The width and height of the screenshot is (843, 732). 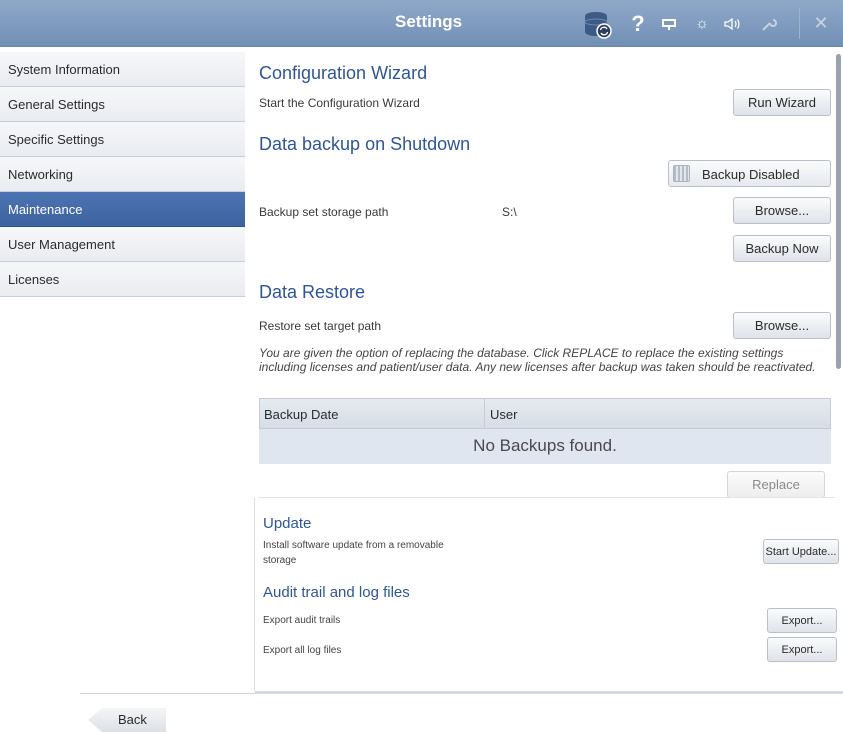 What do you see at coordinates (132, 719) in the screenshot?
I see `back-button-label: Back` at bounding box center [132, 719].